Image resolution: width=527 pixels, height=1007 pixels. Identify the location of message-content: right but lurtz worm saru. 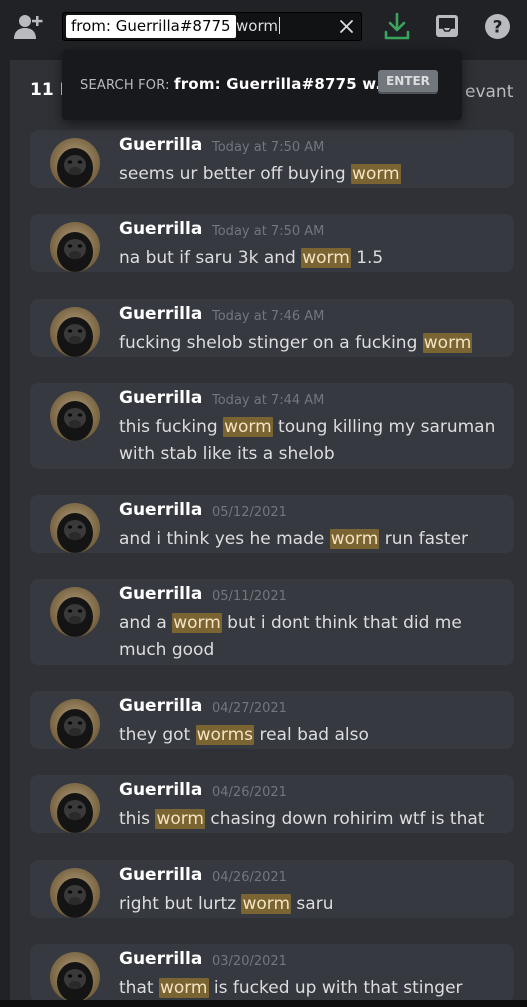
(309, 904).